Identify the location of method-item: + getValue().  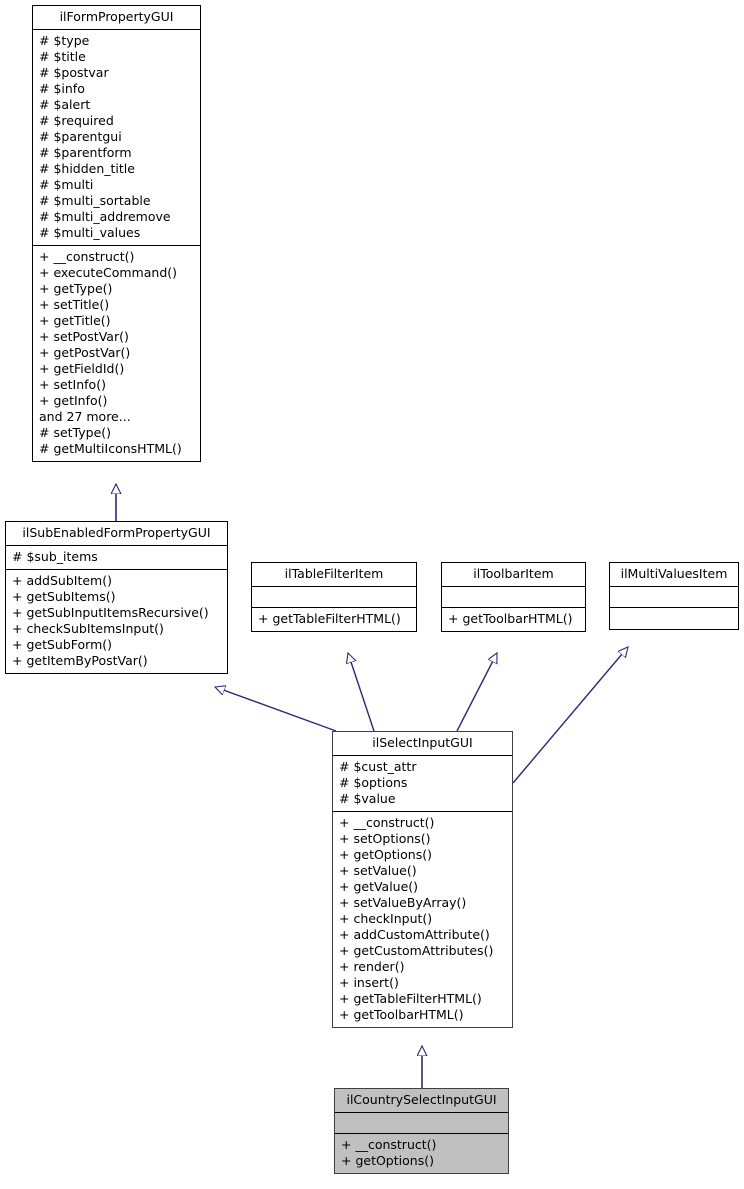
(379, 886).